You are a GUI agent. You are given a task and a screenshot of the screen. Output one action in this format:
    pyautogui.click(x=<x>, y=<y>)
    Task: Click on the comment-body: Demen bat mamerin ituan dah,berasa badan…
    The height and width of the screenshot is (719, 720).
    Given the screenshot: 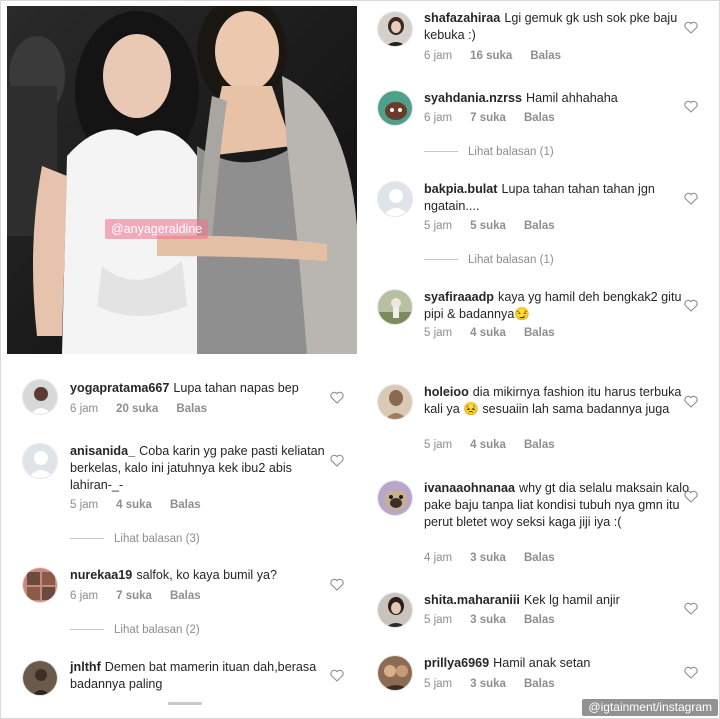 What is the action you would take?
    pyautogui.click(x=193, y=675)
    